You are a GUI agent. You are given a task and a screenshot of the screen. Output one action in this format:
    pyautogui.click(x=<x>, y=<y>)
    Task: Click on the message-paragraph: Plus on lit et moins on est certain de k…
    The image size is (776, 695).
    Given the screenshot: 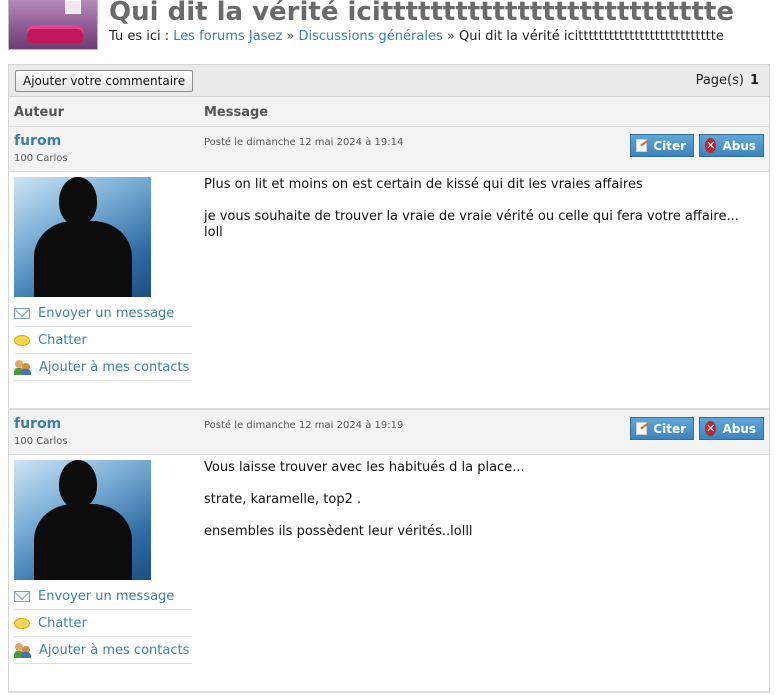 What is the action you would take?
    pyautogui.click(x=423, y=184)
    